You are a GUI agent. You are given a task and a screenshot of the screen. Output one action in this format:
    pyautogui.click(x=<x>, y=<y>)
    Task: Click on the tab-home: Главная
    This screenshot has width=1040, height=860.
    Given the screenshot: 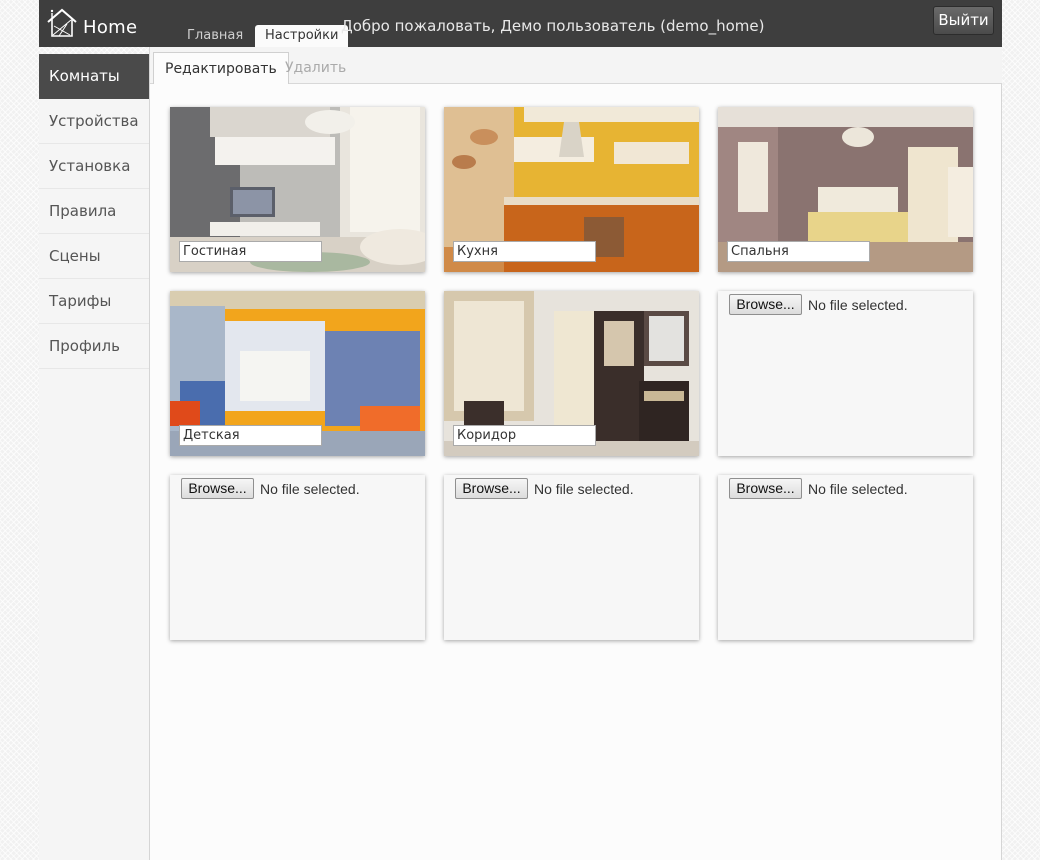 What is the action you would take?
    pyautogui.click(x=215, y=36)
    